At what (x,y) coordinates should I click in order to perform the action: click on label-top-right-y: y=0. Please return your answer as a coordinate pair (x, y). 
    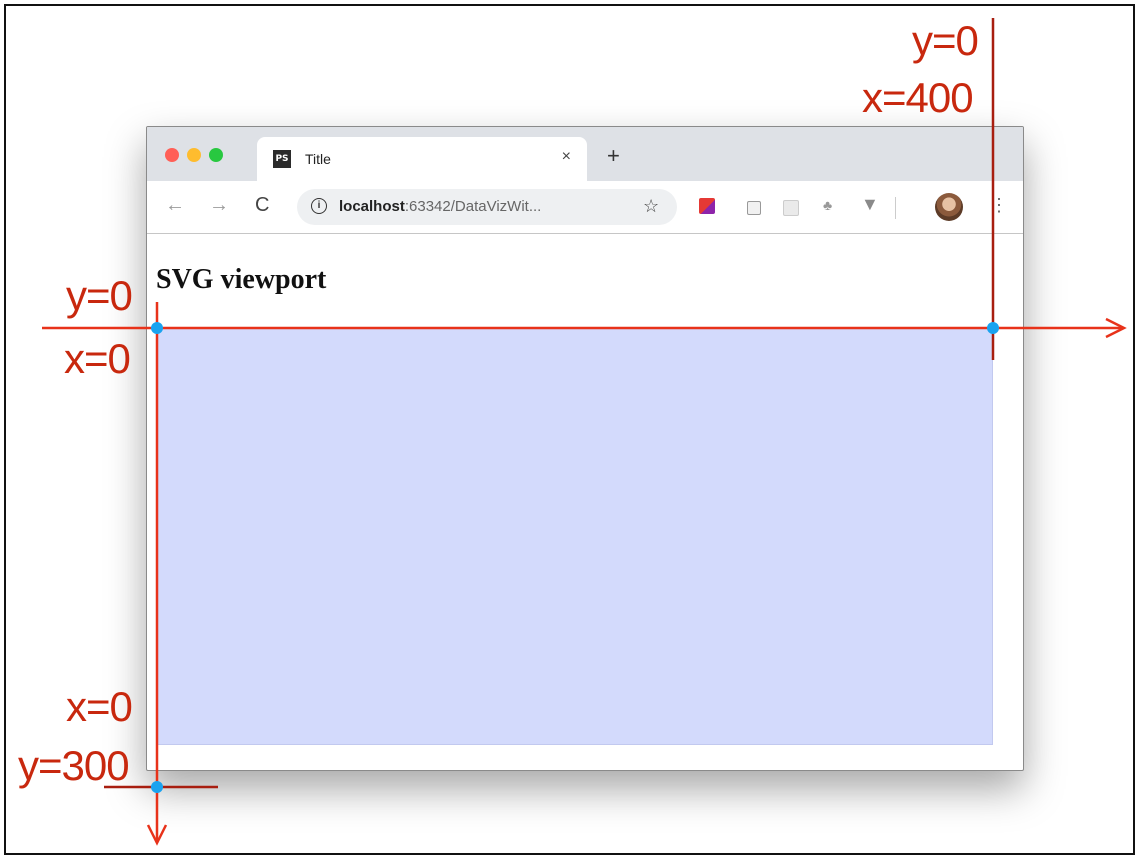
    Looking at the image, I should click on (945, 40).